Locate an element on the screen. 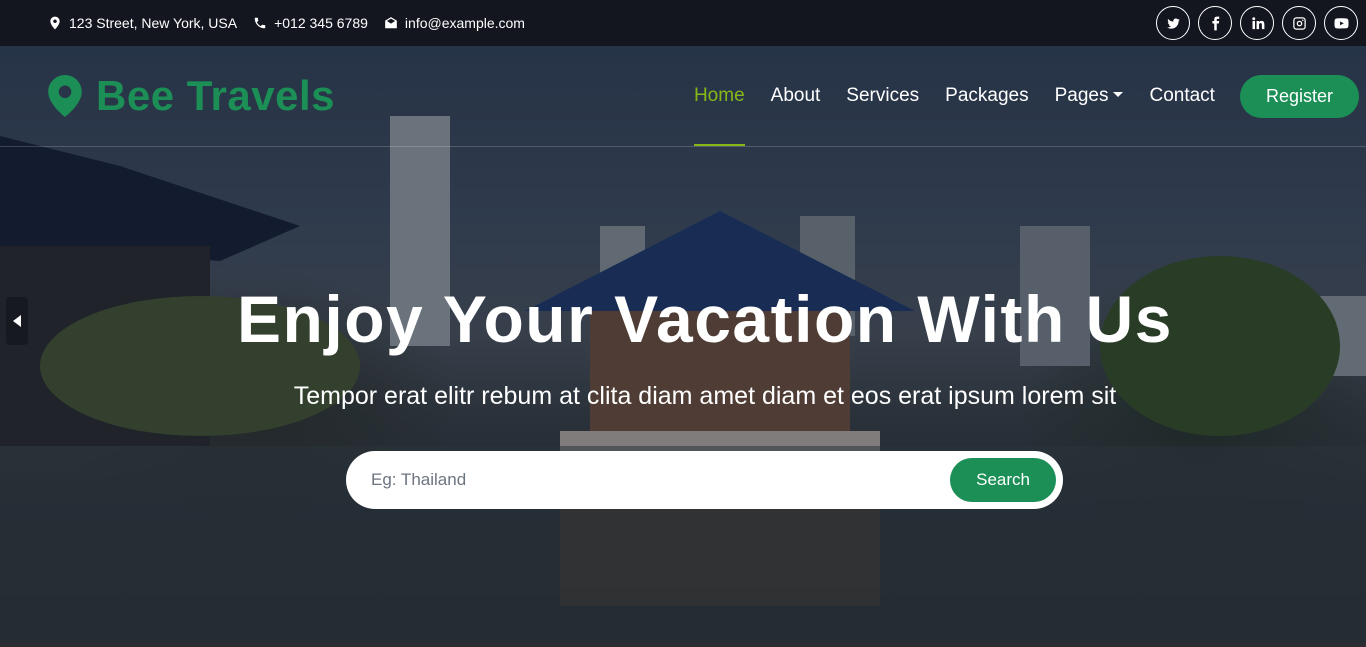 The width and height of the screenshot is (1366, 647). nav-link-pages-label: Pages is located at coordinates (1081, 95).